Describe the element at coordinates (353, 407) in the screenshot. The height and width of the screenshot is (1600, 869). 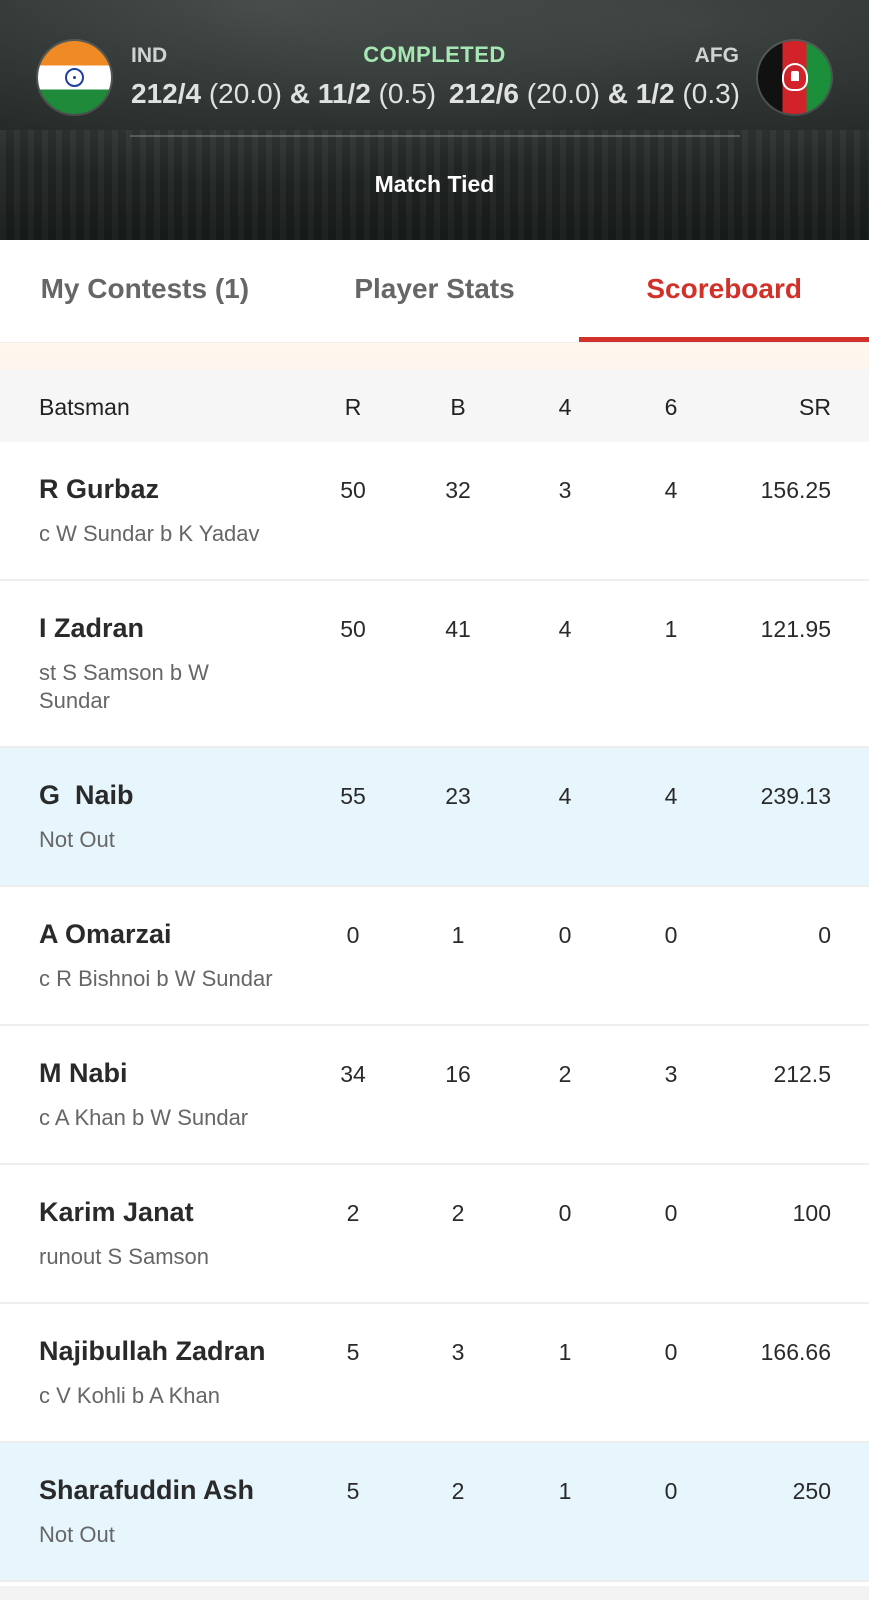
I see `header-runs: R` at that location.